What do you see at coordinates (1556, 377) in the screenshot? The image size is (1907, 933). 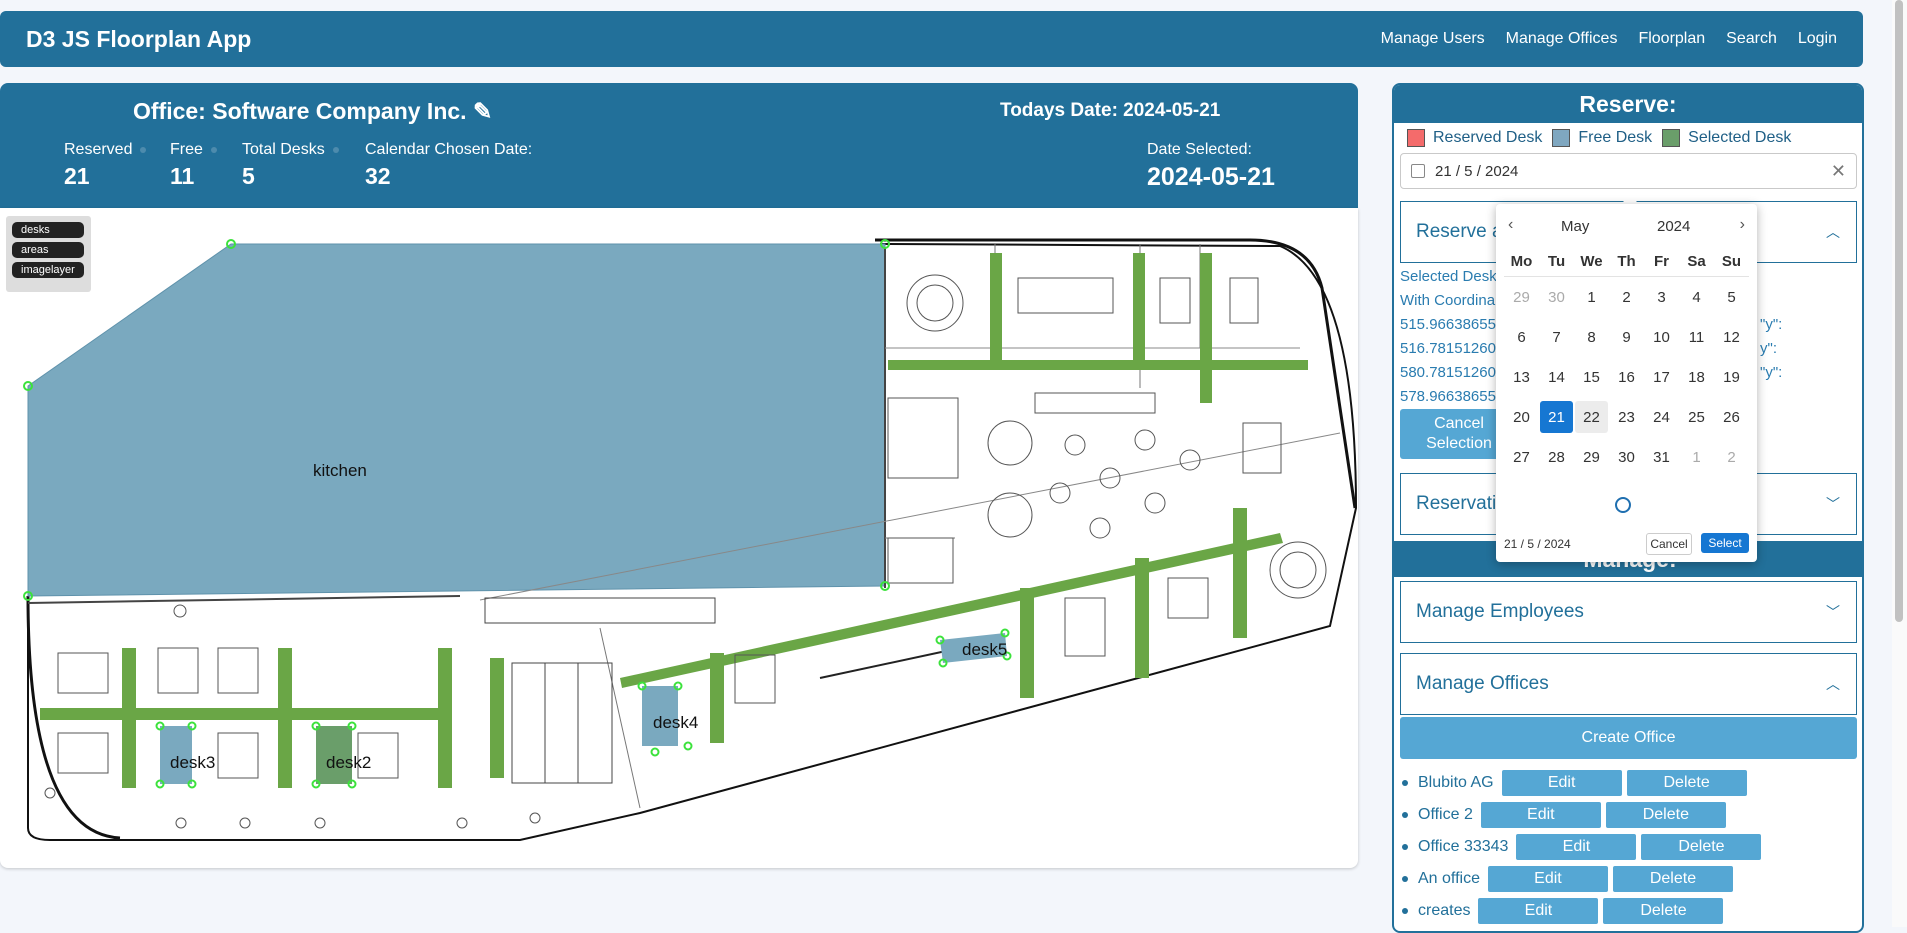 I see `day-cell: 14` at bounding box center [1556, 377].